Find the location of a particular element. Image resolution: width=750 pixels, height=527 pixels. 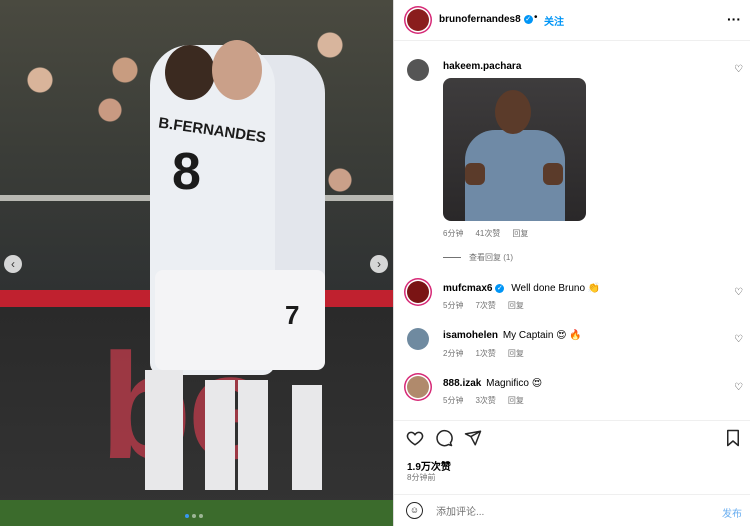

post-actions-bar is located at coordinates (572, 455).